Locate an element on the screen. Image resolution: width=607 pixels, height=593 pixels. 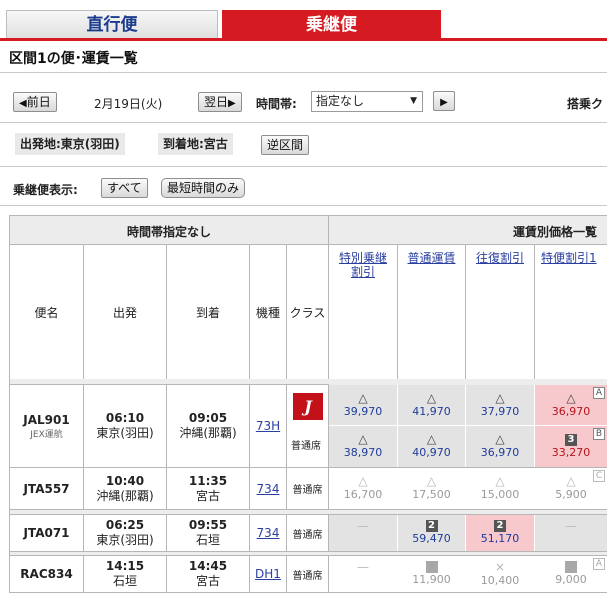
fare-cell: △ 16,700 is located at coordinates (363, 488).